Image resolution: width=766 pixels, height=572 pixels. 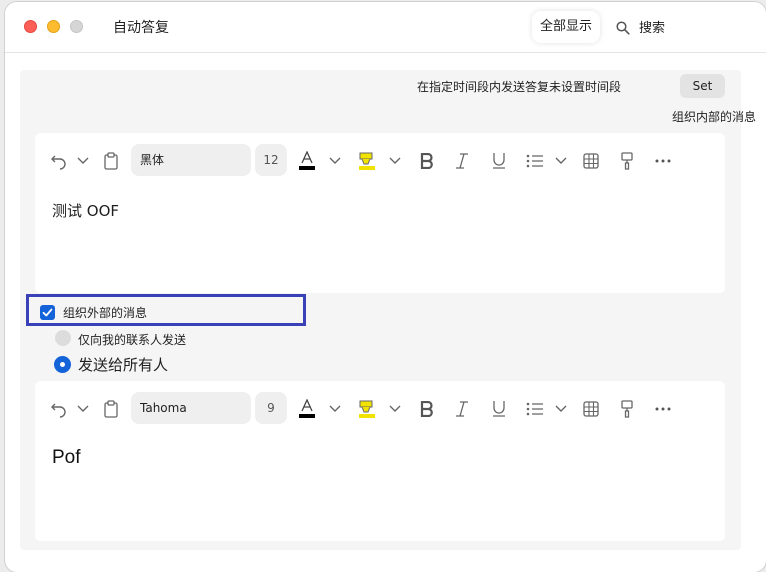 What do you see at coordinates (85, 210) in the screenshot?
I see `internal-reply-body: 测试 OOF` at bounding box center [85, 210].